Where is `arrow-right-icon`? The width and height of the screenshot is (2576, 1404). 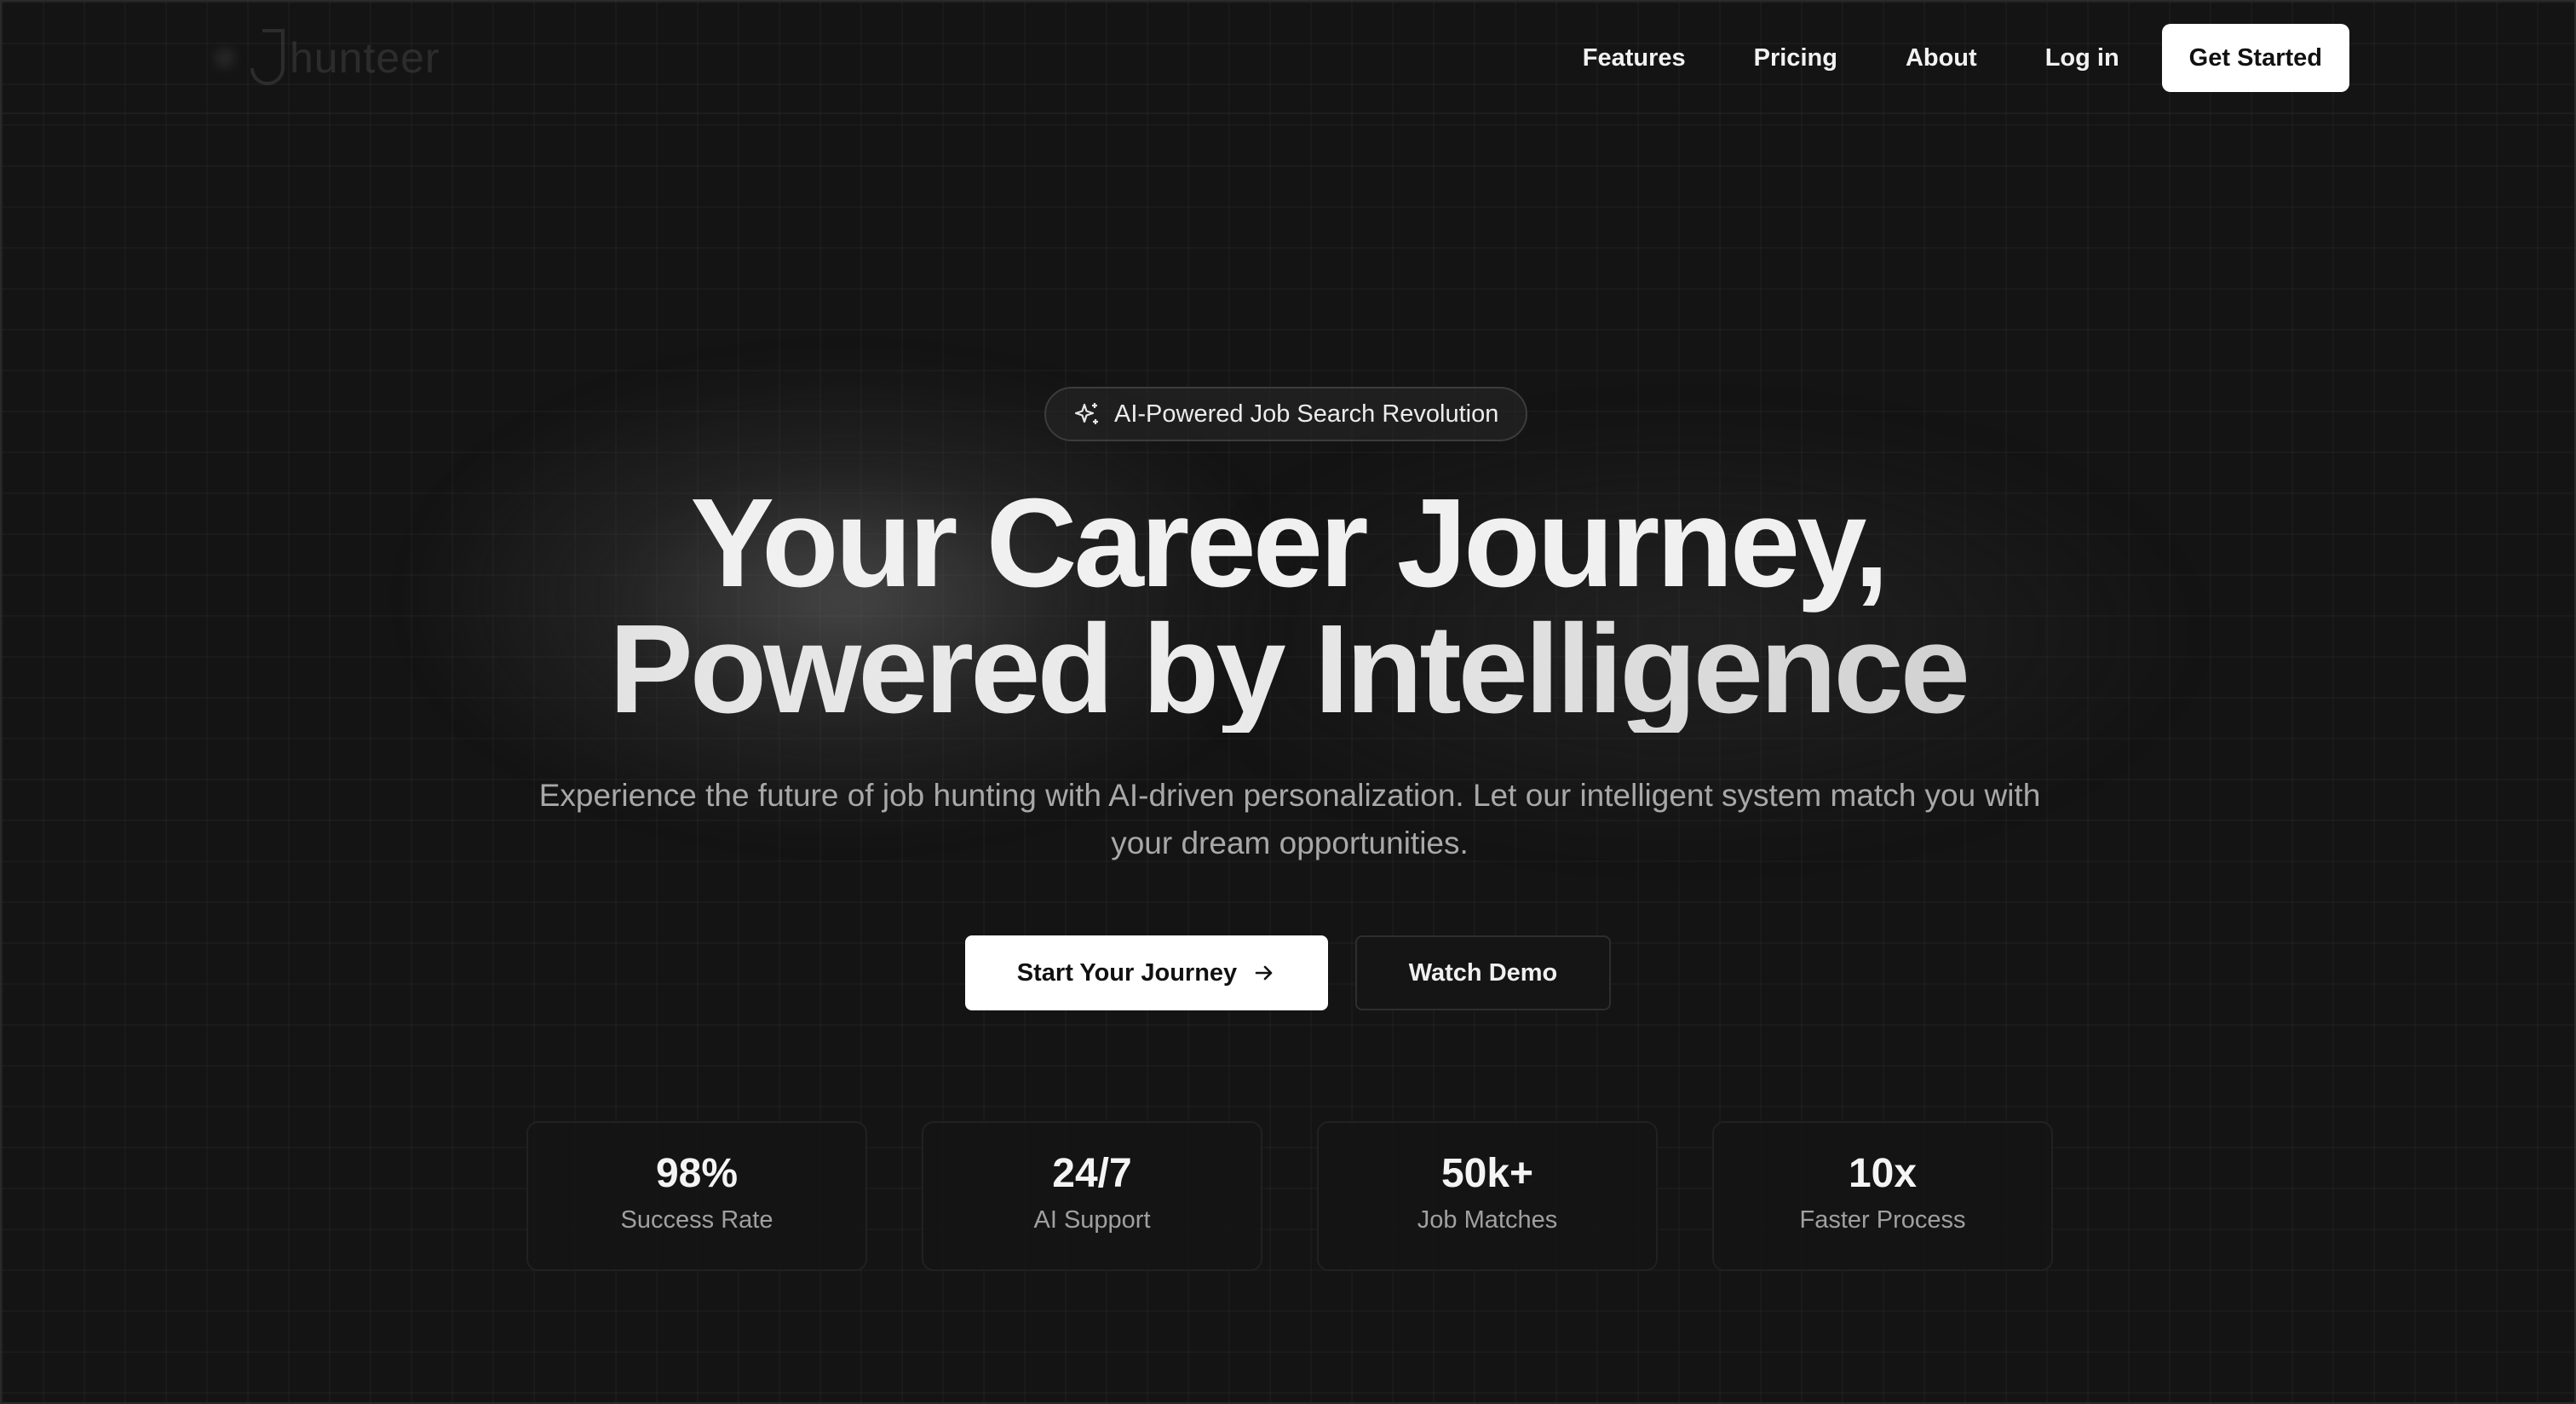 arrow-right-icon is located at coordinates (1264, 973).